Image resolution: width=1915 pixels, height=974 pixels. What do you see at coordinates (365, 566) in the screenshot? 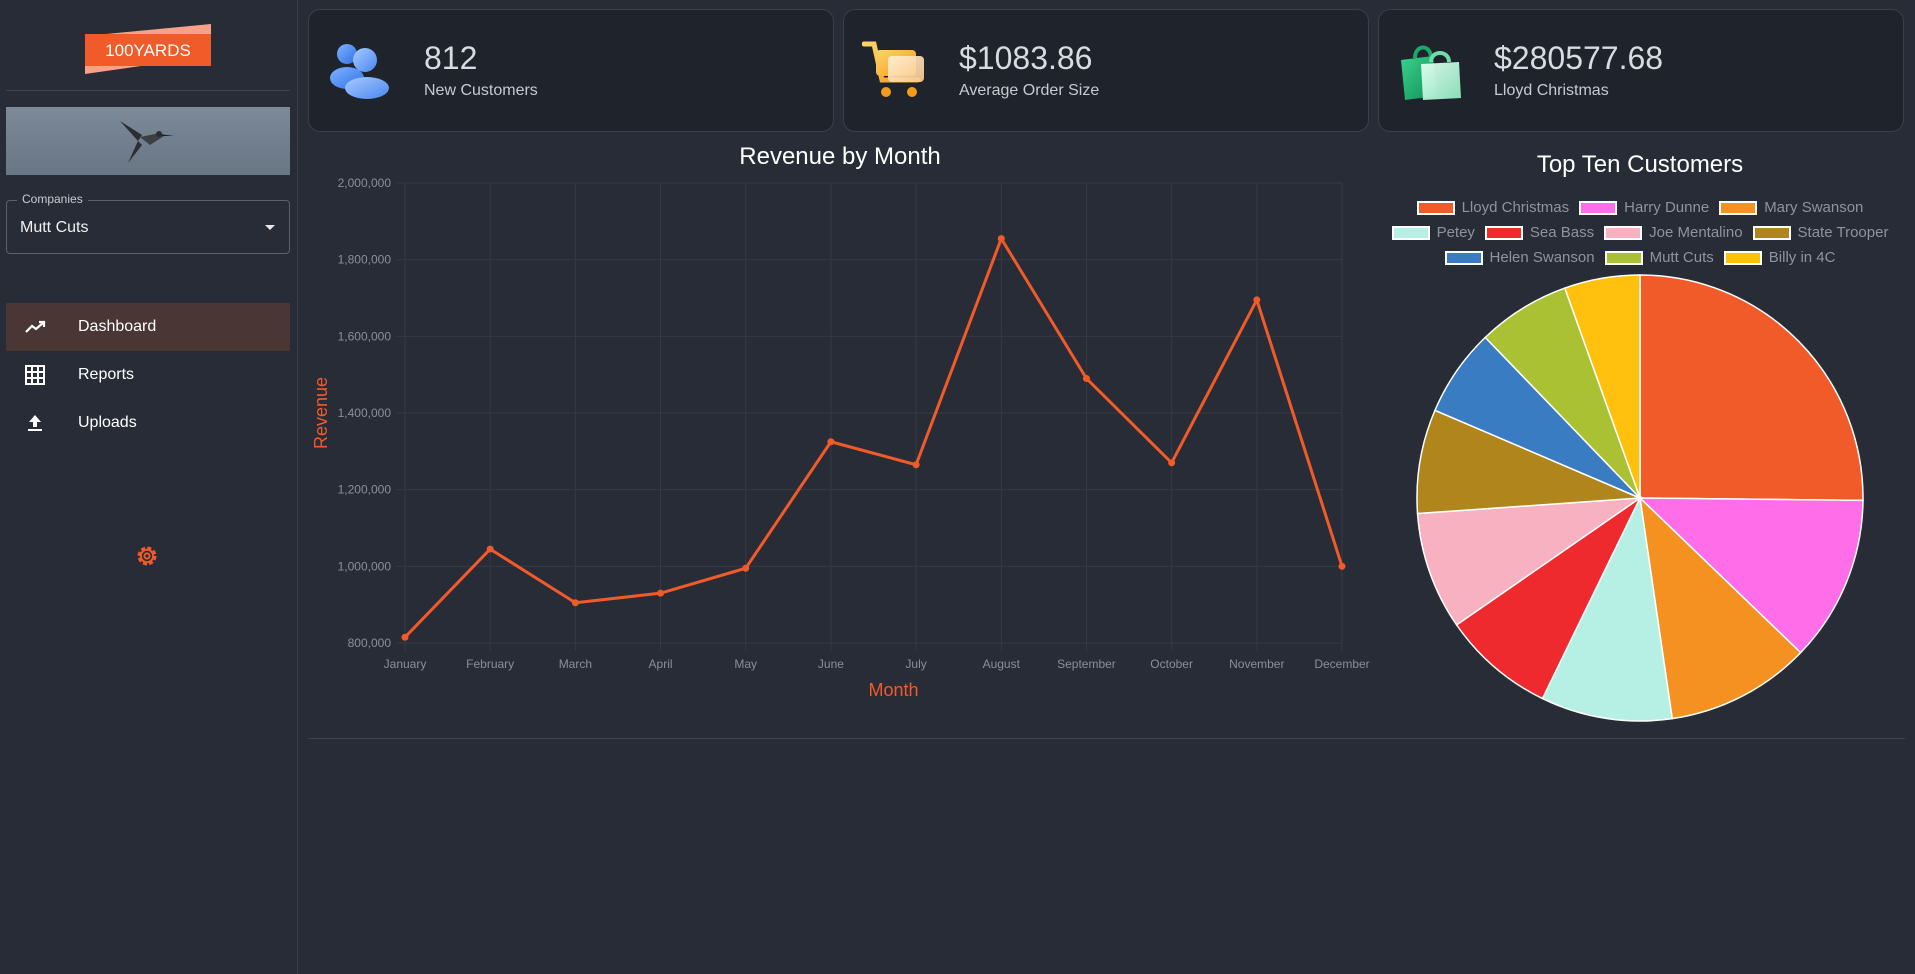
I see `y-tick-label: 1,000,000` at bounding box center [365, 566].